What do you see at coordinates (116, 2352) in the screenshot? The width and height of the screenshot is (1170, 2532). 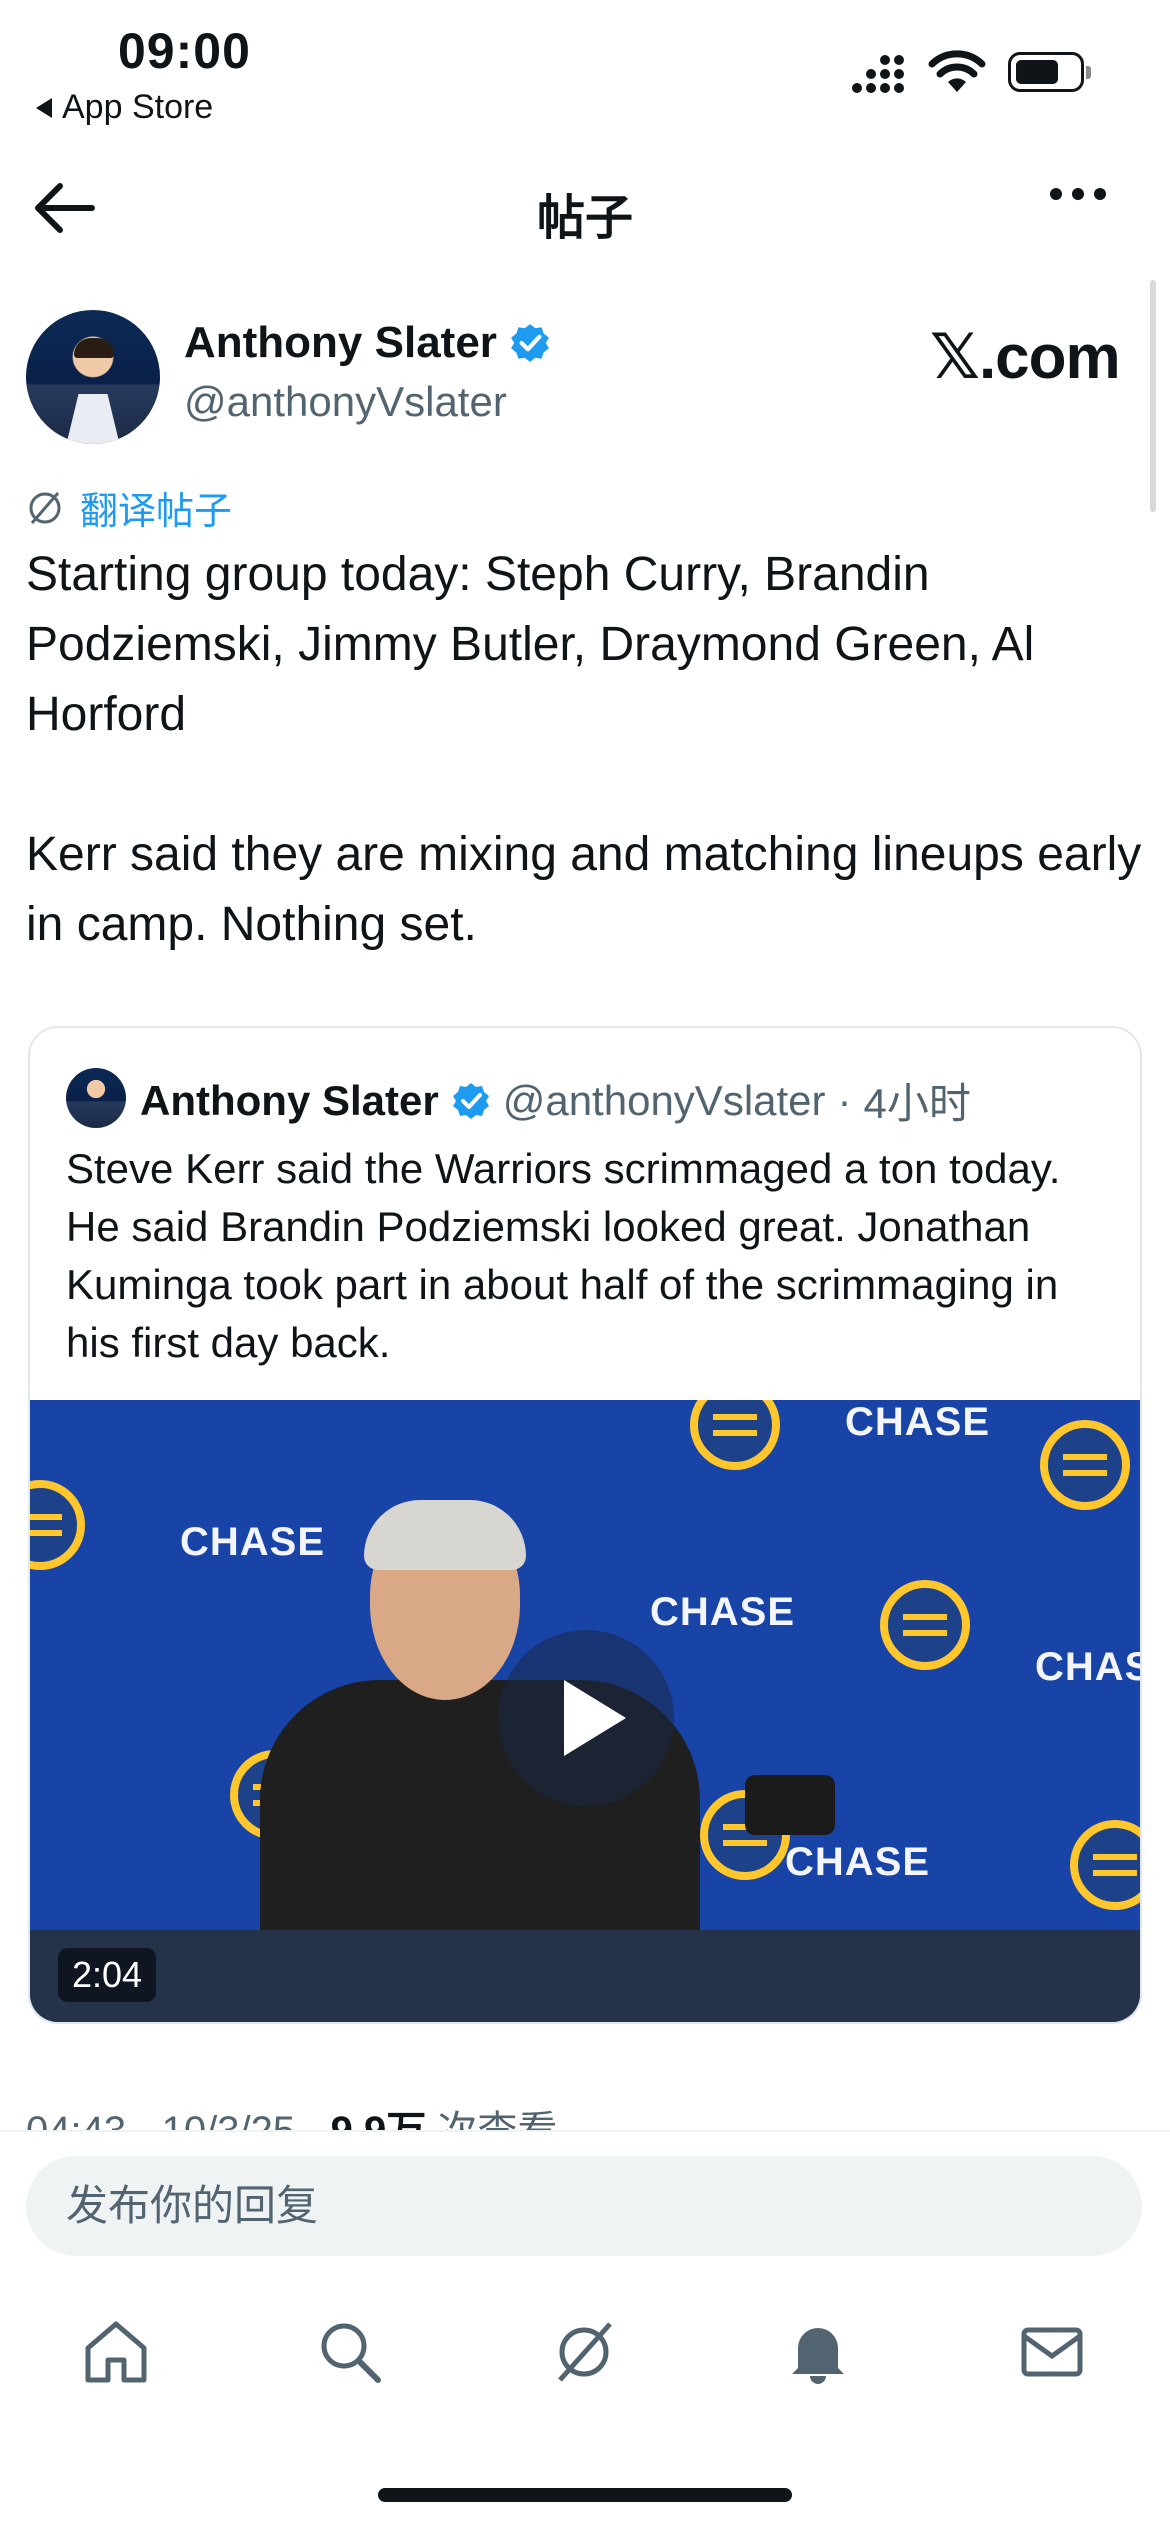 I see `home-icon` at bounding box center [116, 2352].